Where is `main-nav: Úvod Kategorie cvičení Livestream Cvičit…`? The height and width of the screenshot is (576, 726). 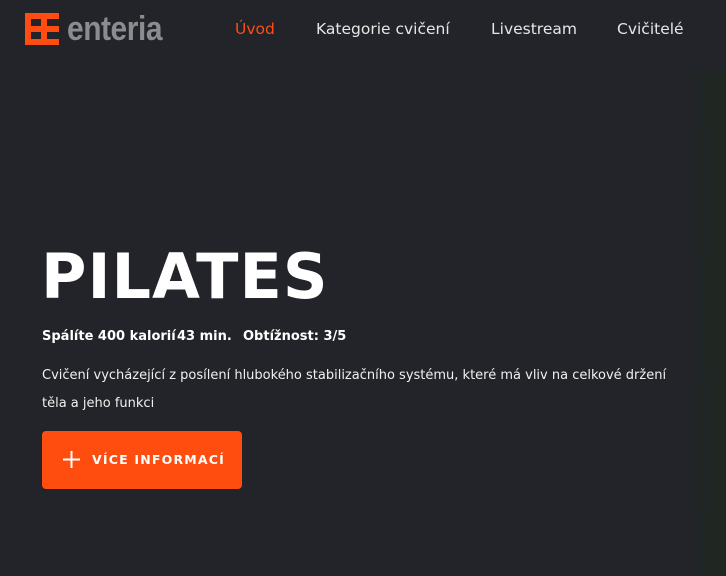
main-nav: Úvod Kategorie cvičení Livestream Cvičit… is located at coordinates (363, 29).